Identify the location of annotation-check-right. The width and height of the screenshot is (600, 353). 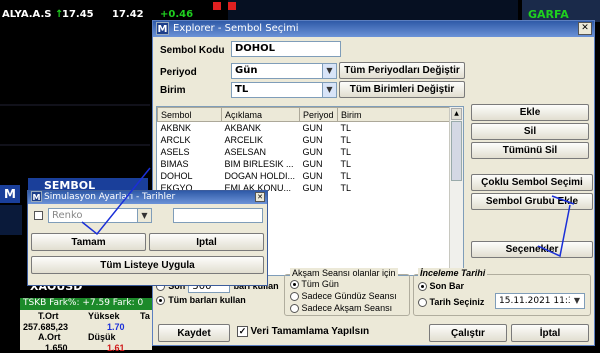
(554, 231).